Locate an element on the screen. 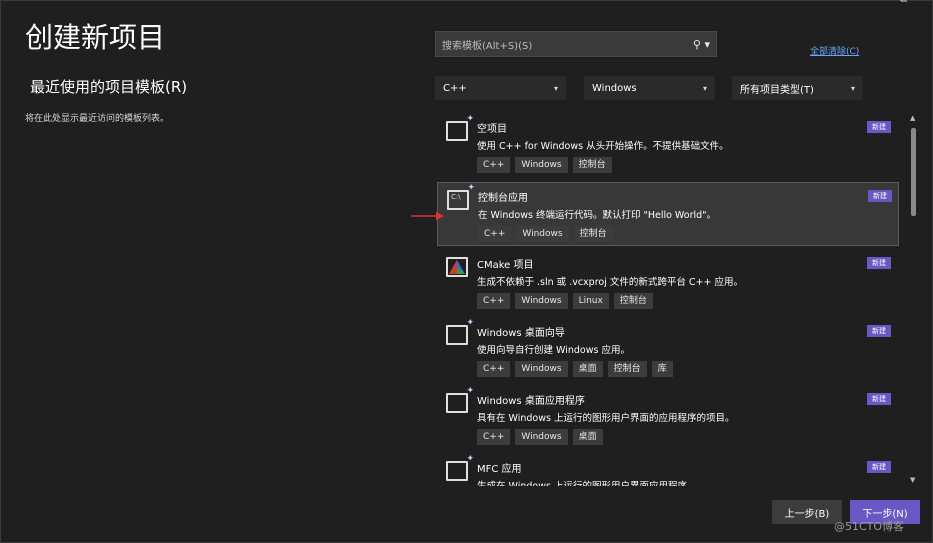 The height and width of the screenshot is (543, 933). template-tags: C++ Windows 桌面 is located at coordinates (540, 437).